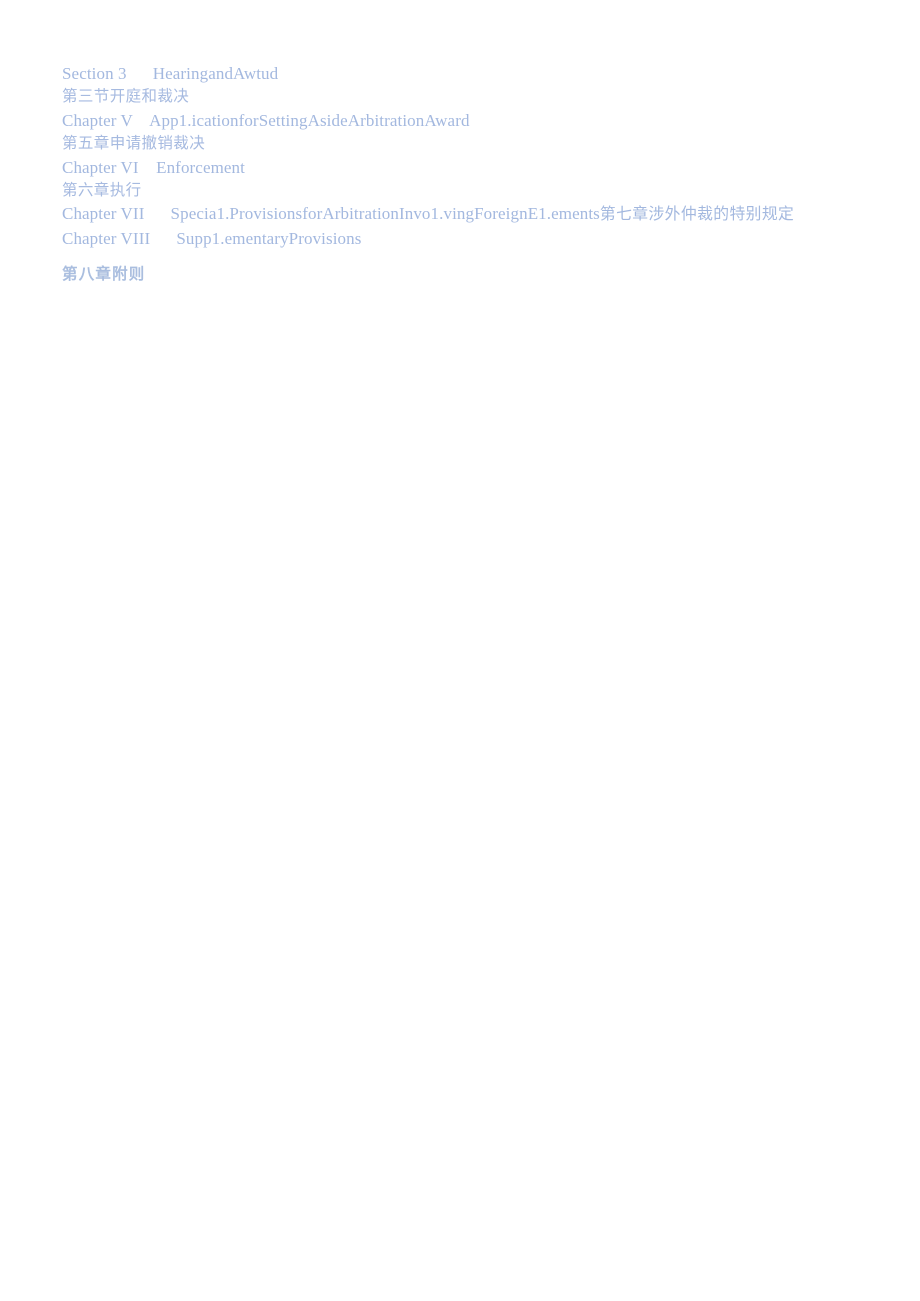  Describe the element at coordinates (212, 238) in the screenshot. I see `toc-entry-chapter-8: Chapter VIII Supp1.ementaryProvisions` at that location.